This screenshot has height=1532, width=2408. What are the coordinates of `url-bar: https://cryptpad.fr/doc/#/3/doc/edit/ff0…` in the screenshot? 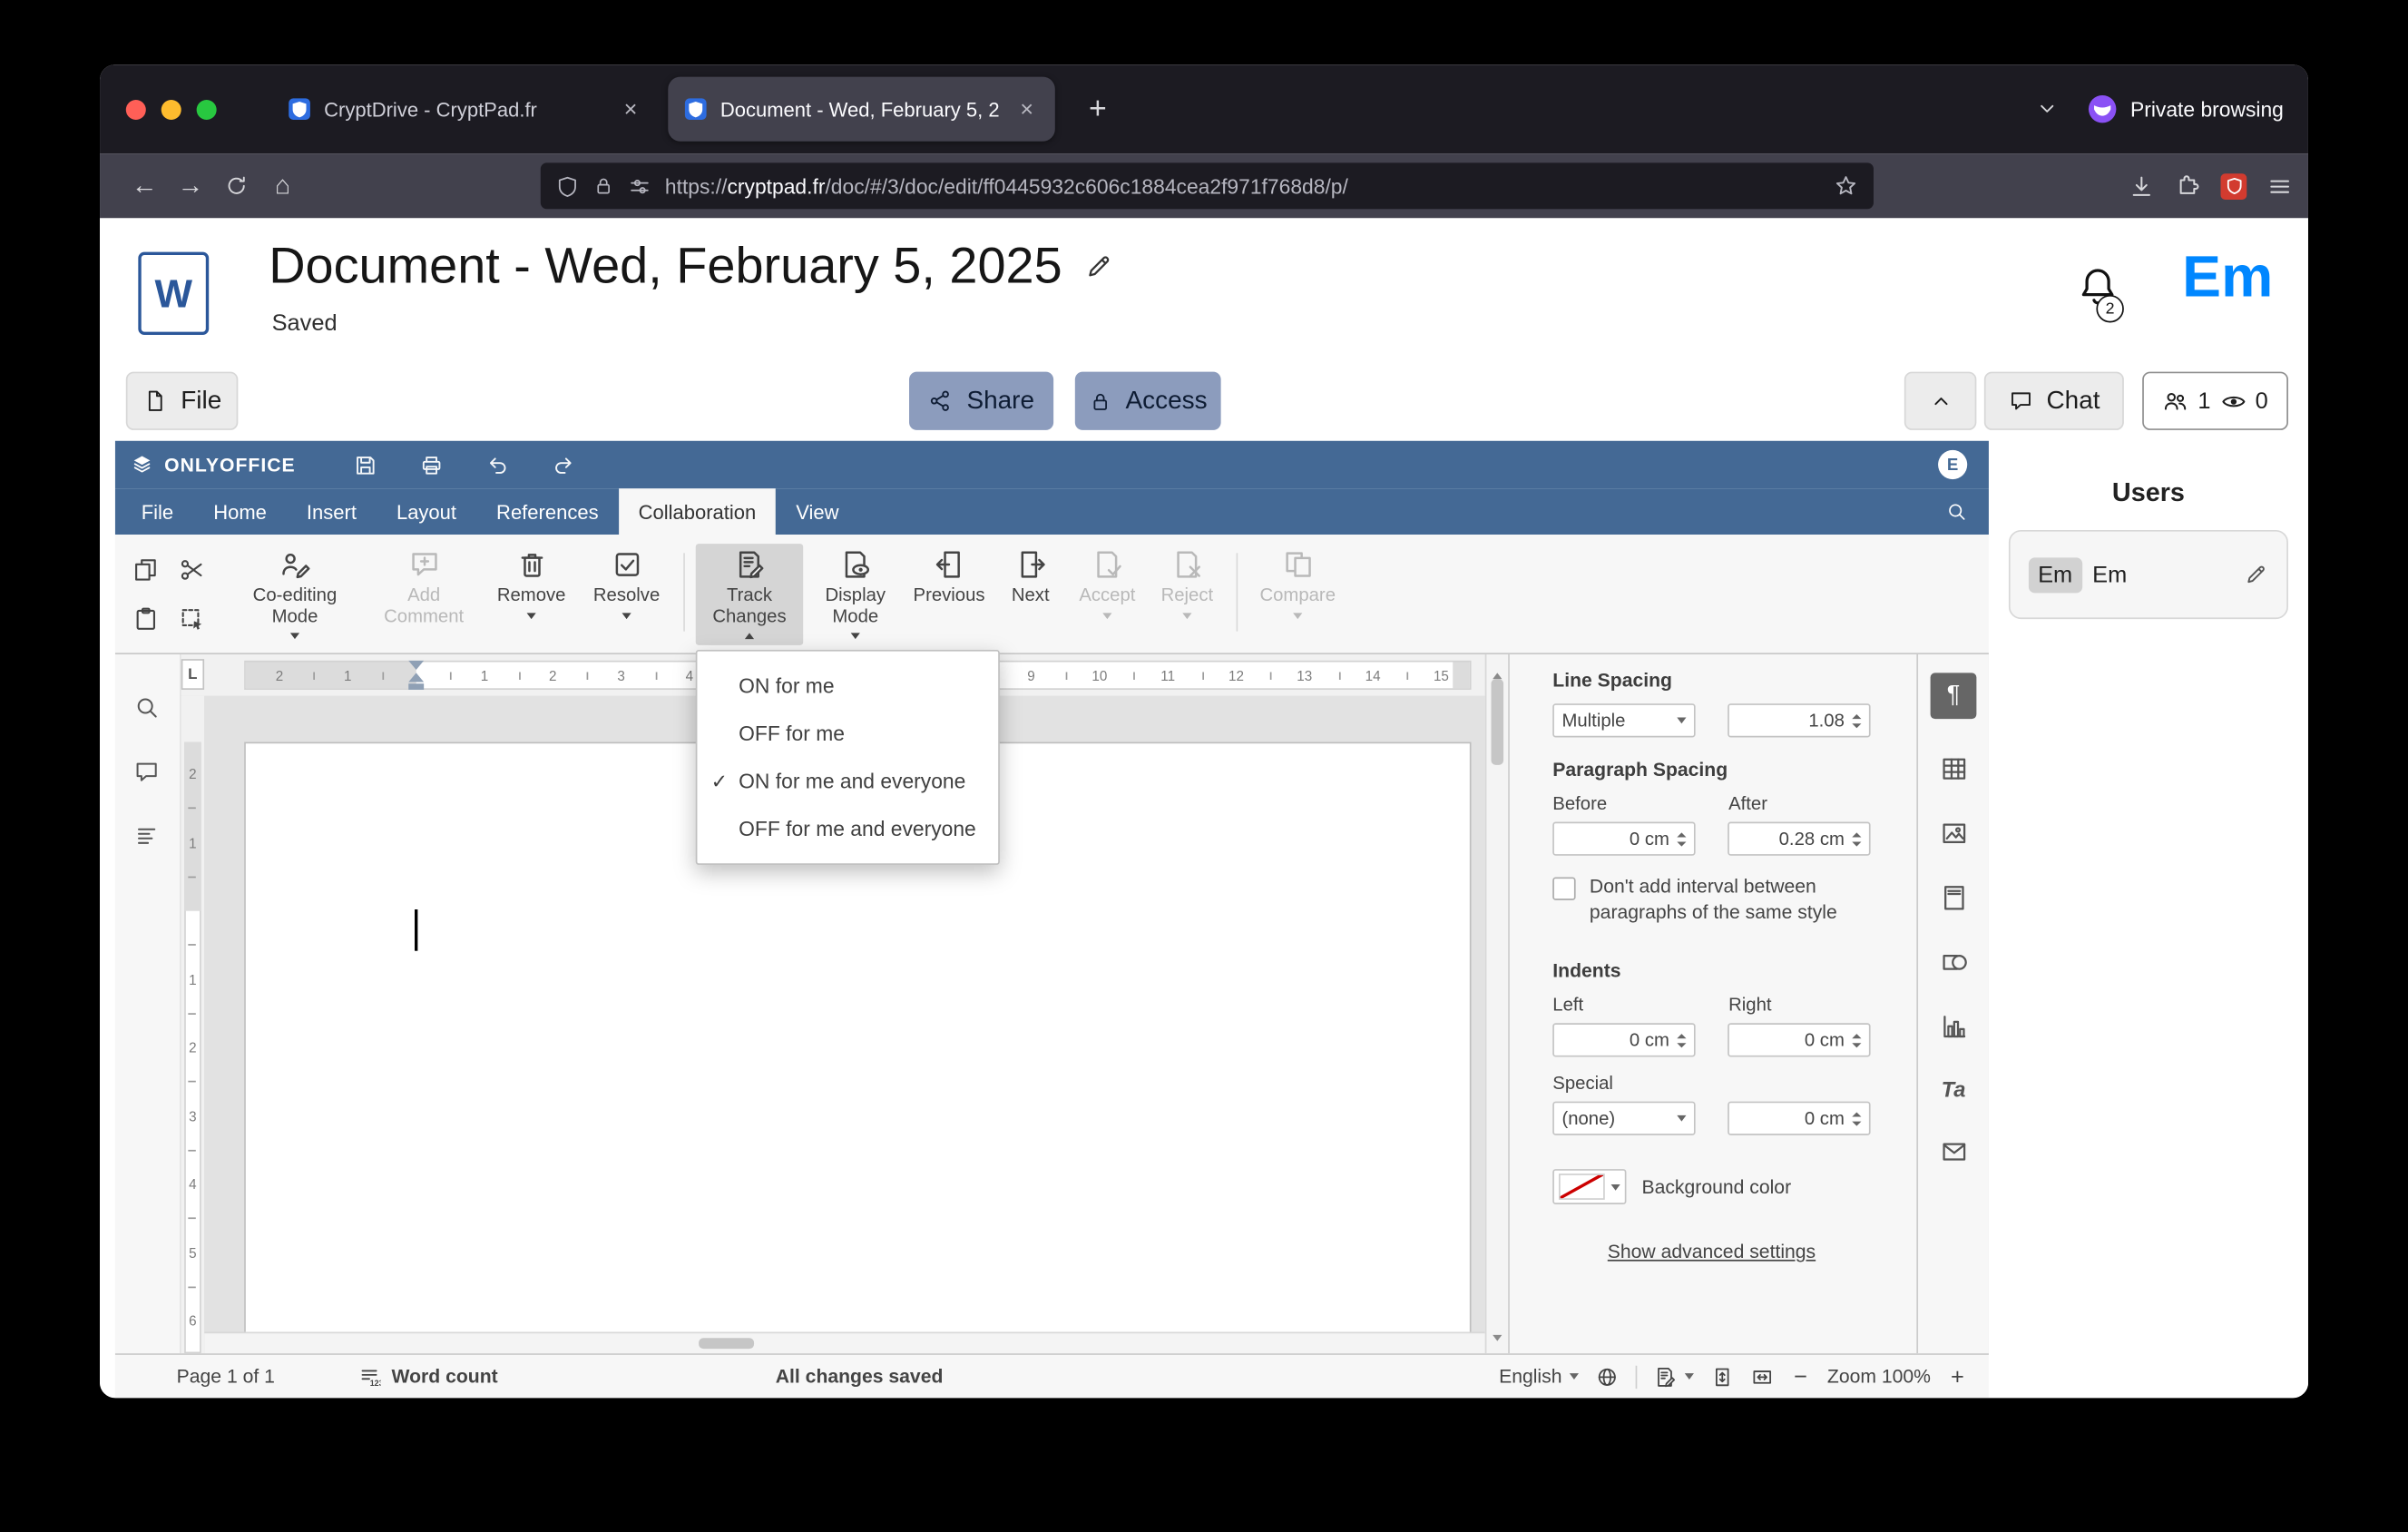 It's located at (1207, 186).